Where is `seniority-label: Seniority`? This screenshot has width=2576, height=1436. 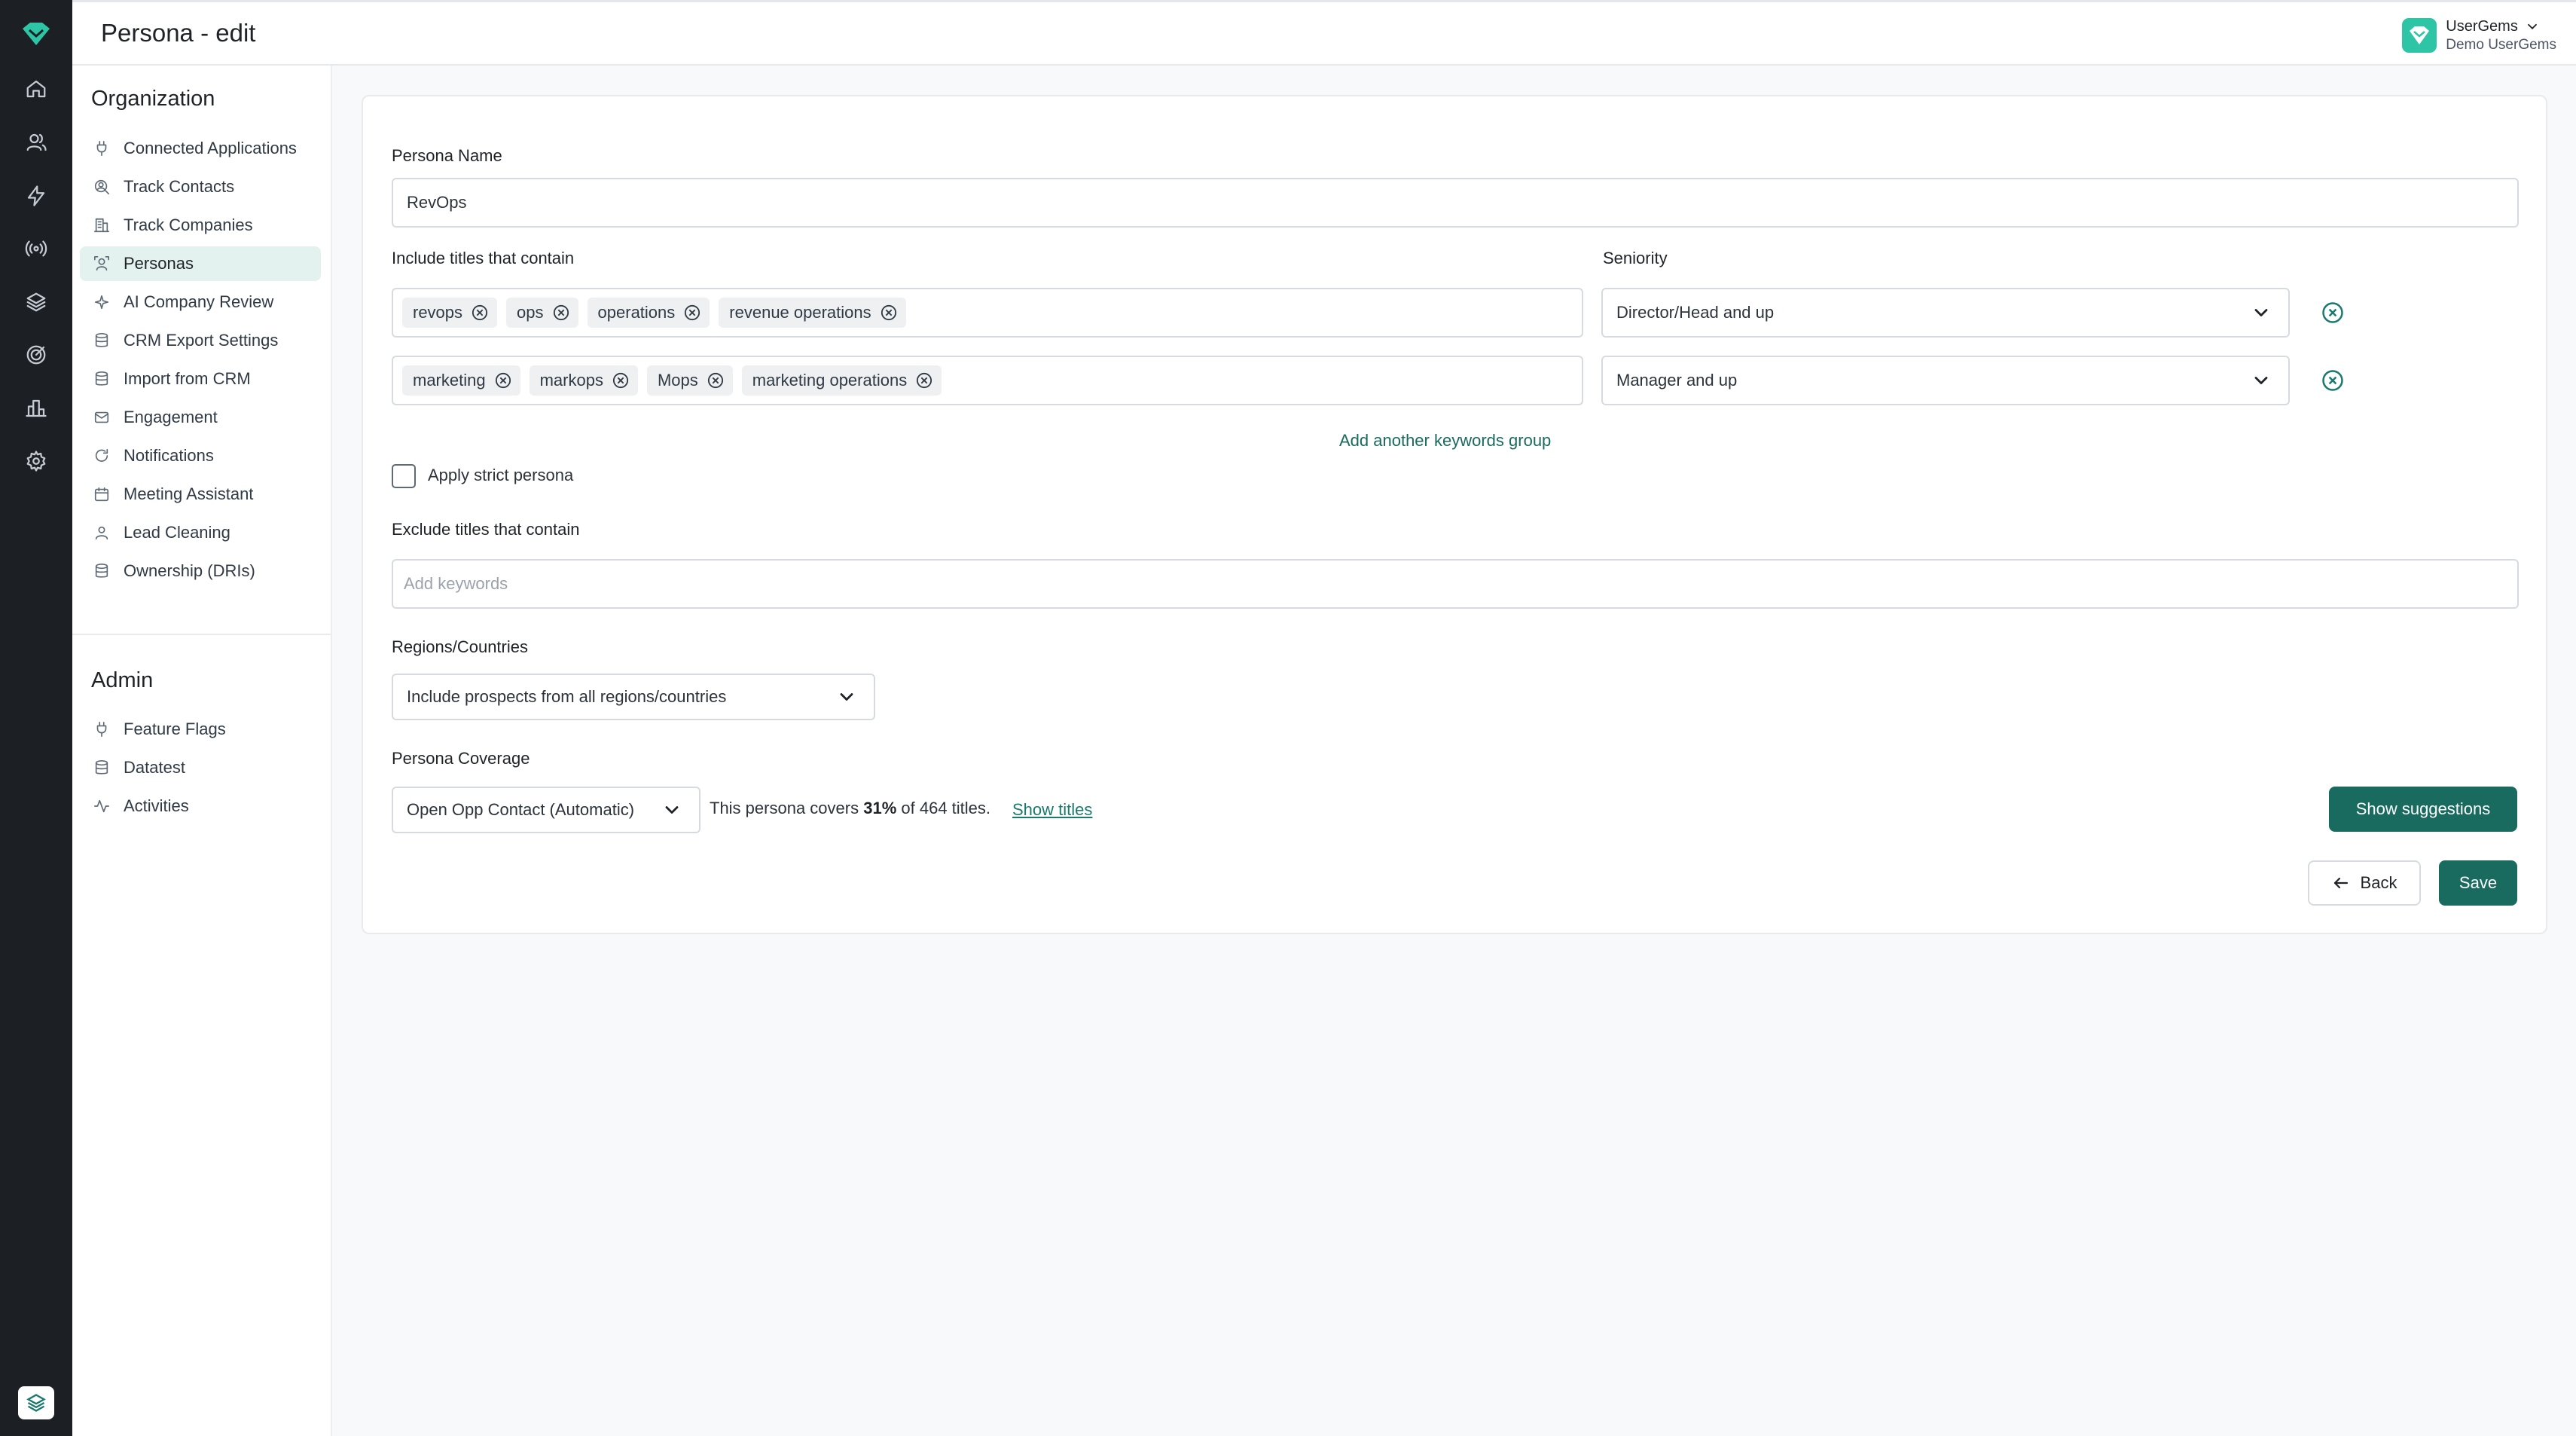 seniority-label: Seniority is located at coordinates (1636, 258).